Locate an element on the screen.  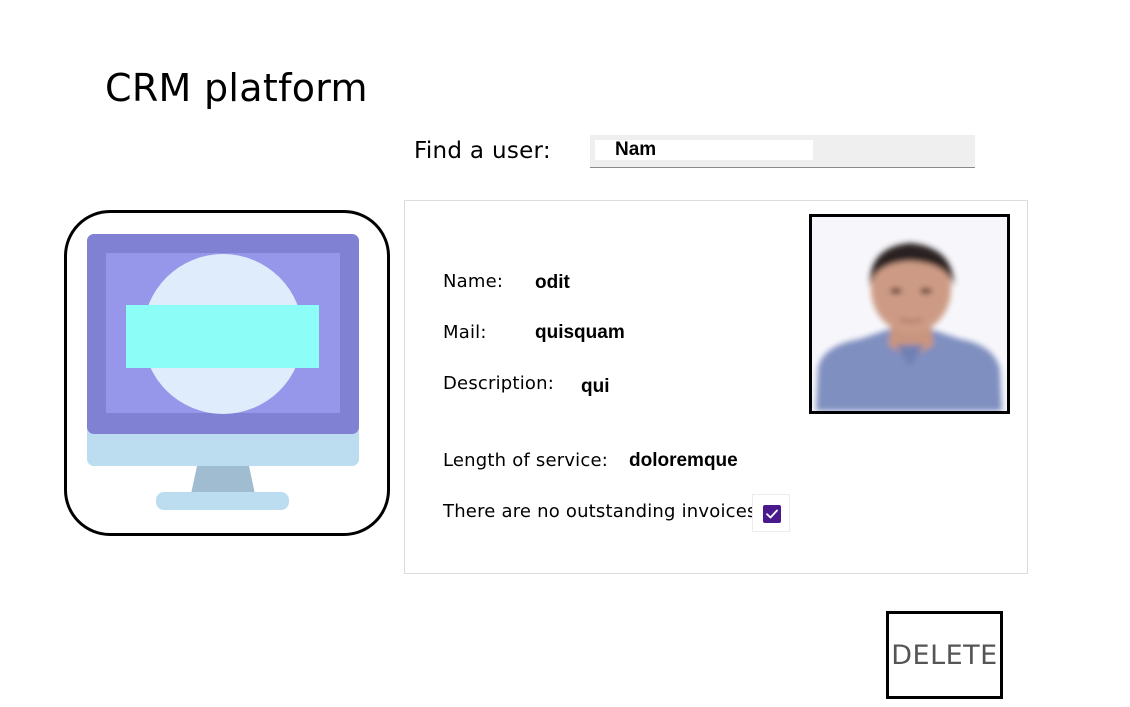
app-title: CRM platform is located at coordinates (236, 88).